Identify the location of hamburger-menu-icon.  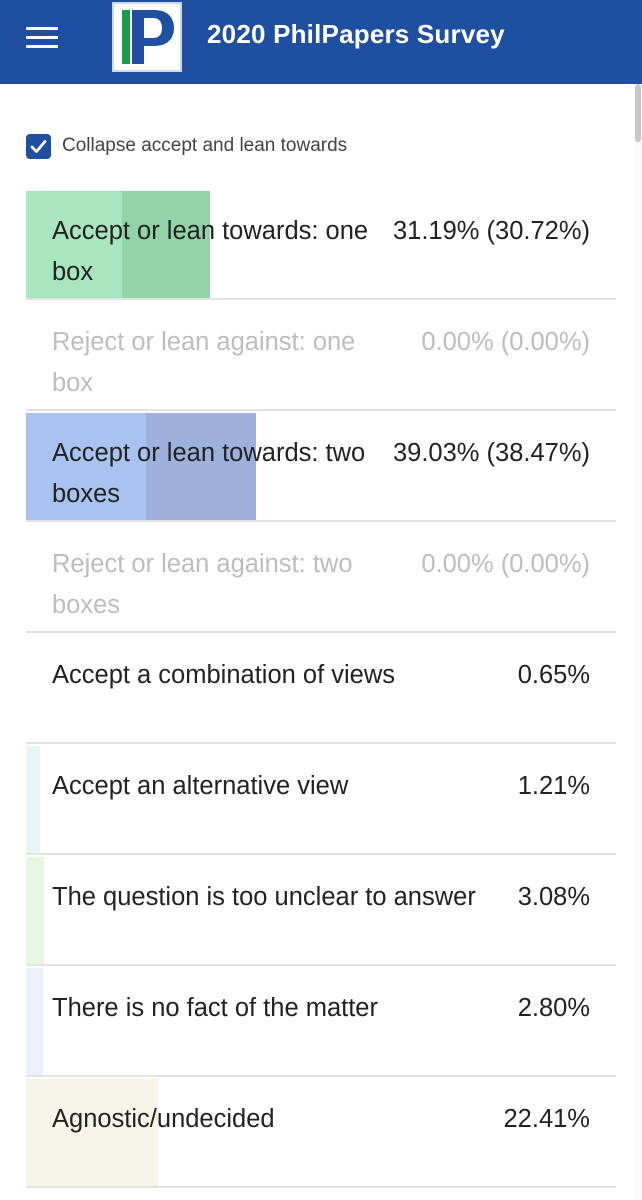
(43, 38).